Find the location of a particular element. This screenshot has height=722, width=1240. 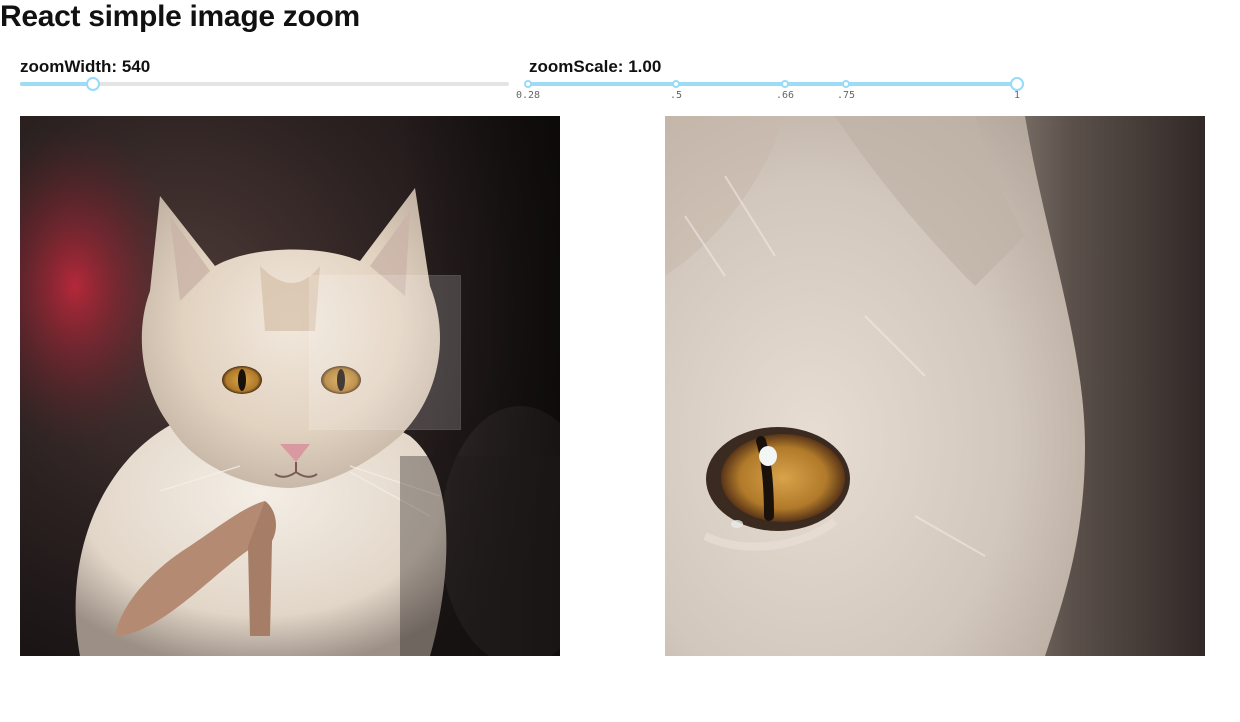

zoom-scale-handle is located at coordinates (1017, 84).